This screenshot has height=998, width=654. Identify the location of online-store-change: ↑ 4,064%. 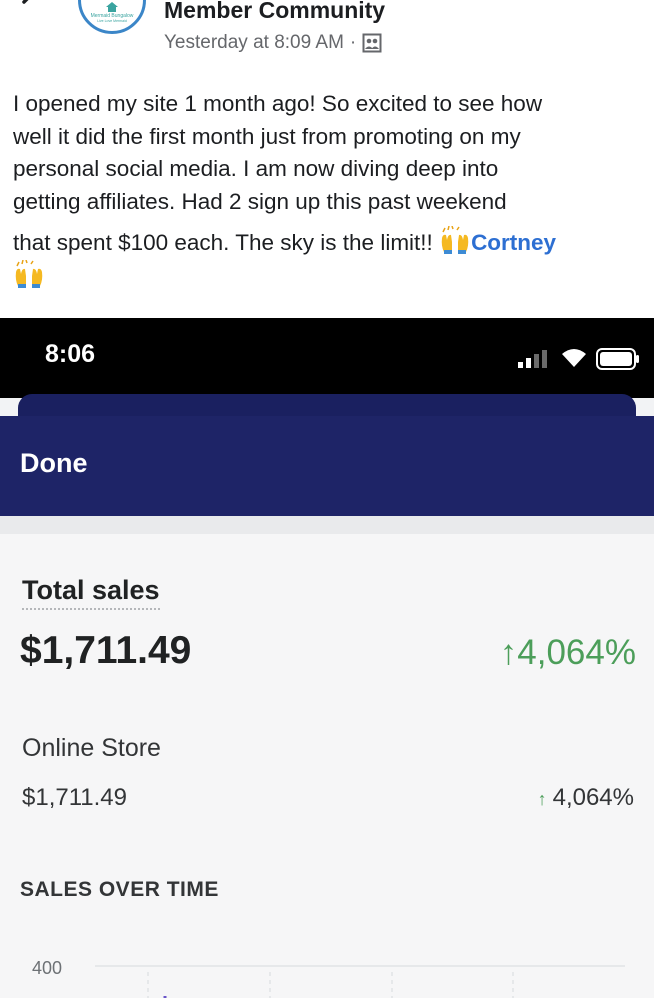
(586, 798).